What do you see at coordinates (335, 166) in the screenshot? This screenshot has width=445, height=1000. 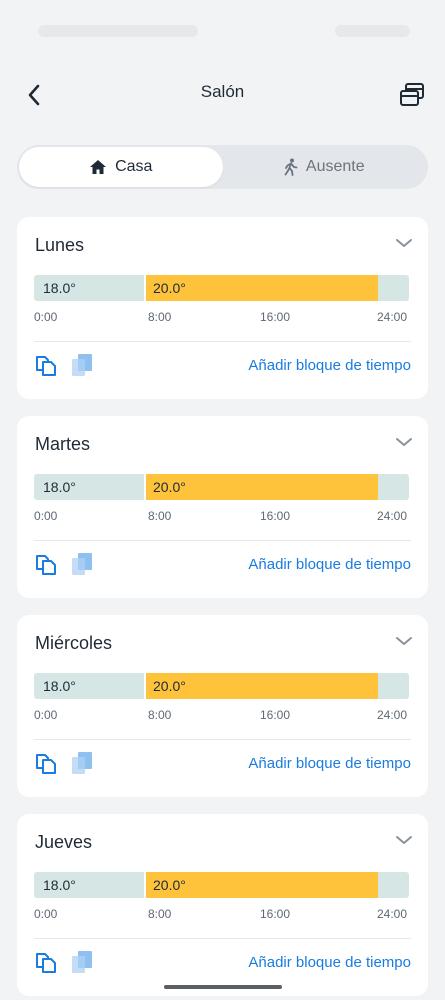 I see `tab-ausente-label: Ausente` at bounding box center [335, 166].